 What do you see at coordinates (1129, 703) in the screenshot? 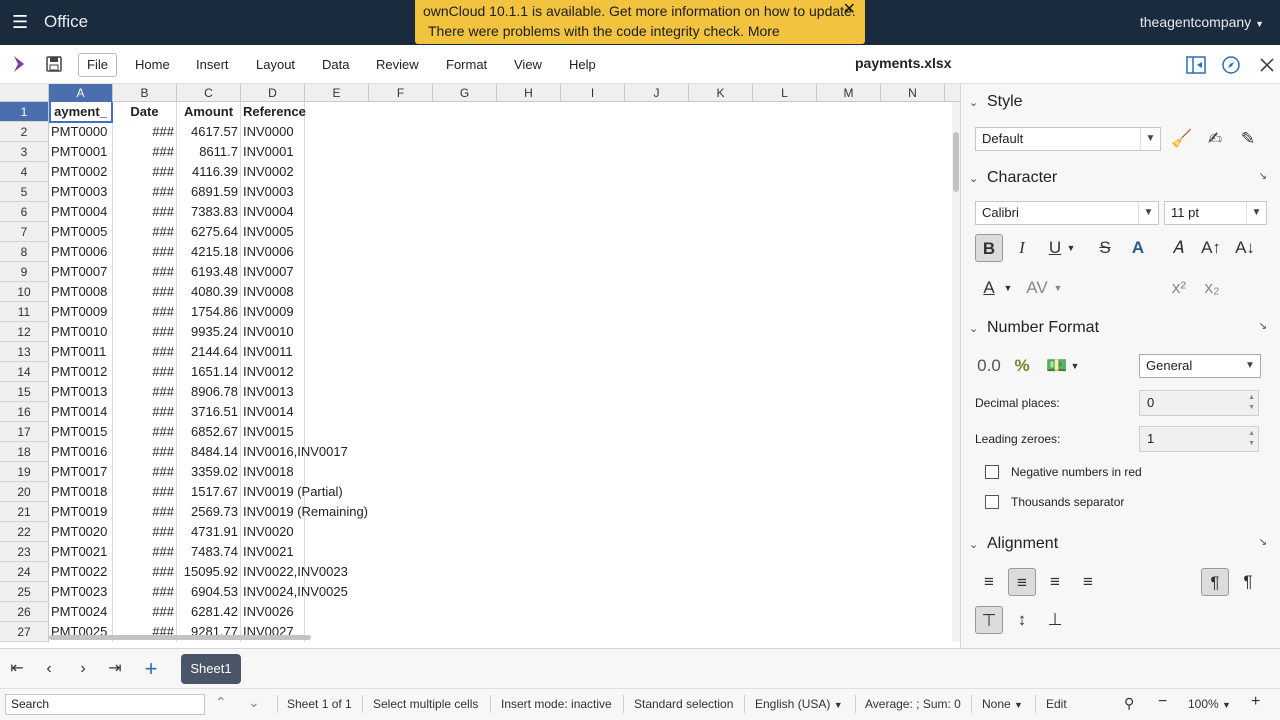
I see `zoom-reset-icon: ⚲` at bounding box center [1129, 703].